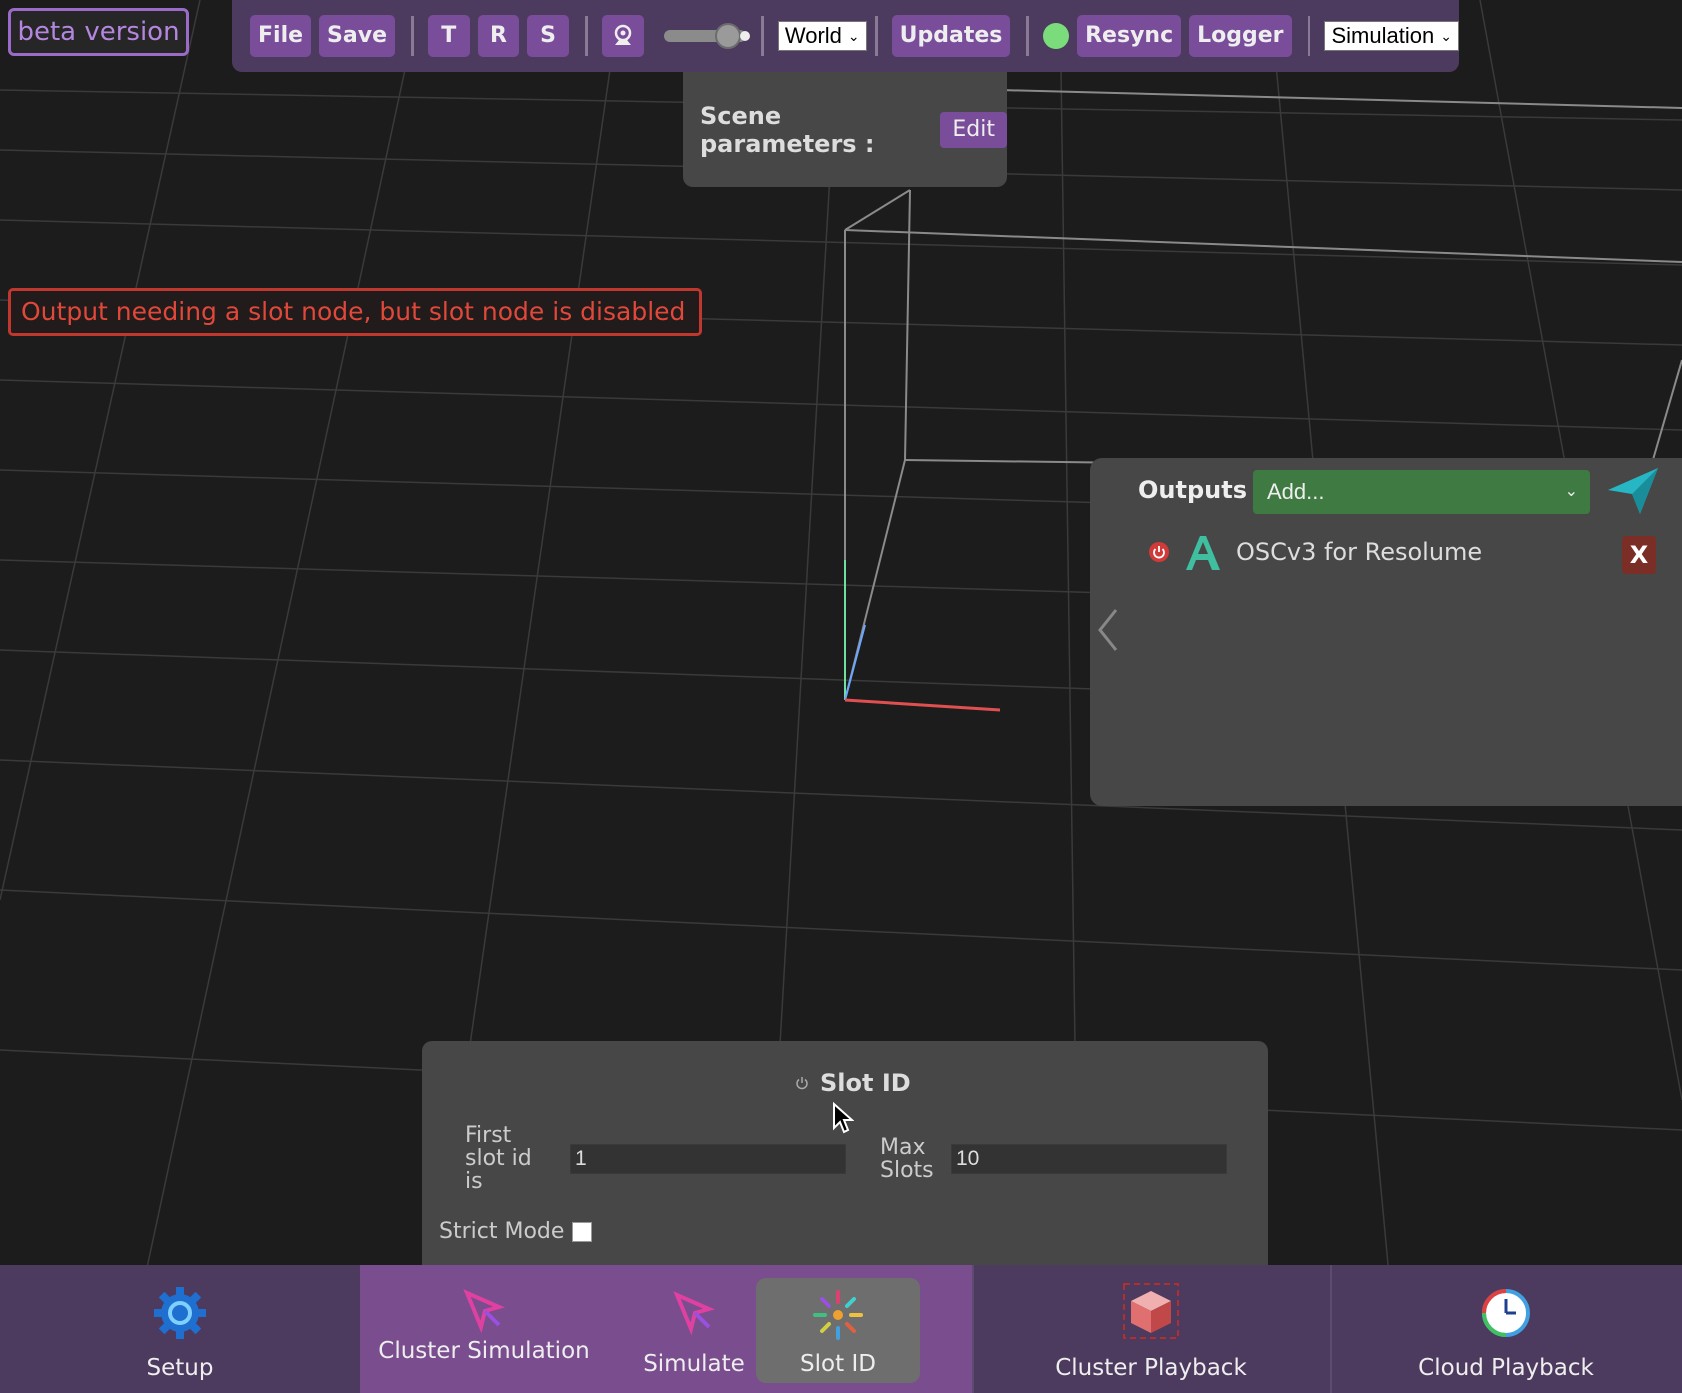 Image resolution: width=1682 pixels, height=1393 pixels. I want to click on camera-icon, so click(622, 34).